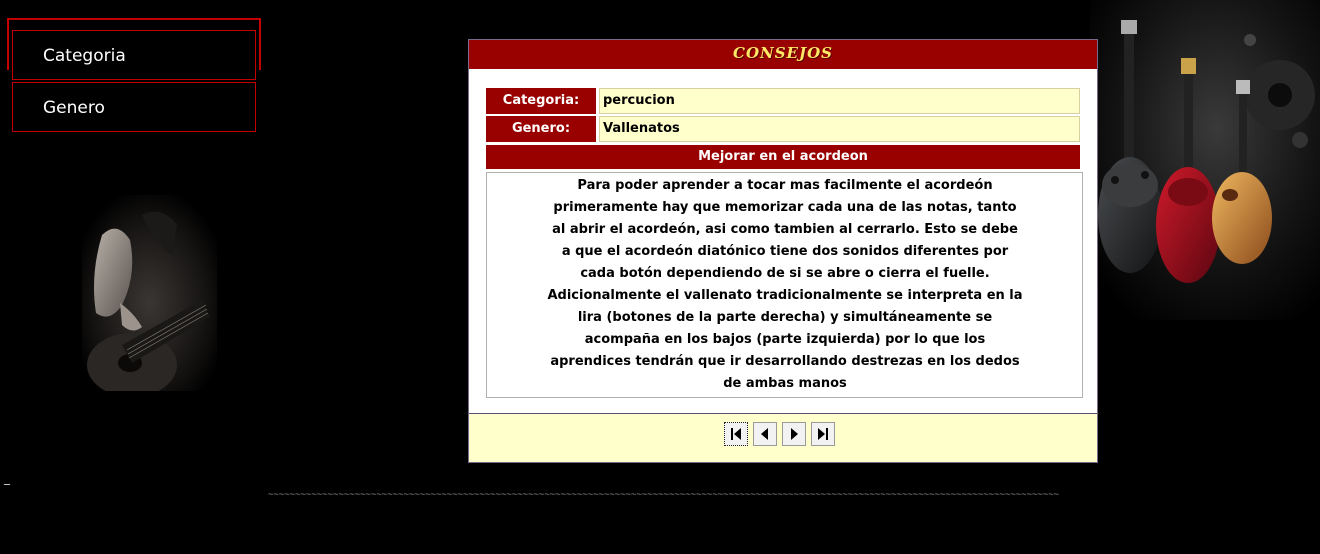 The height and width of the screenshot is (554, 1320). I want to click on next-page-button, so click(794, 434).